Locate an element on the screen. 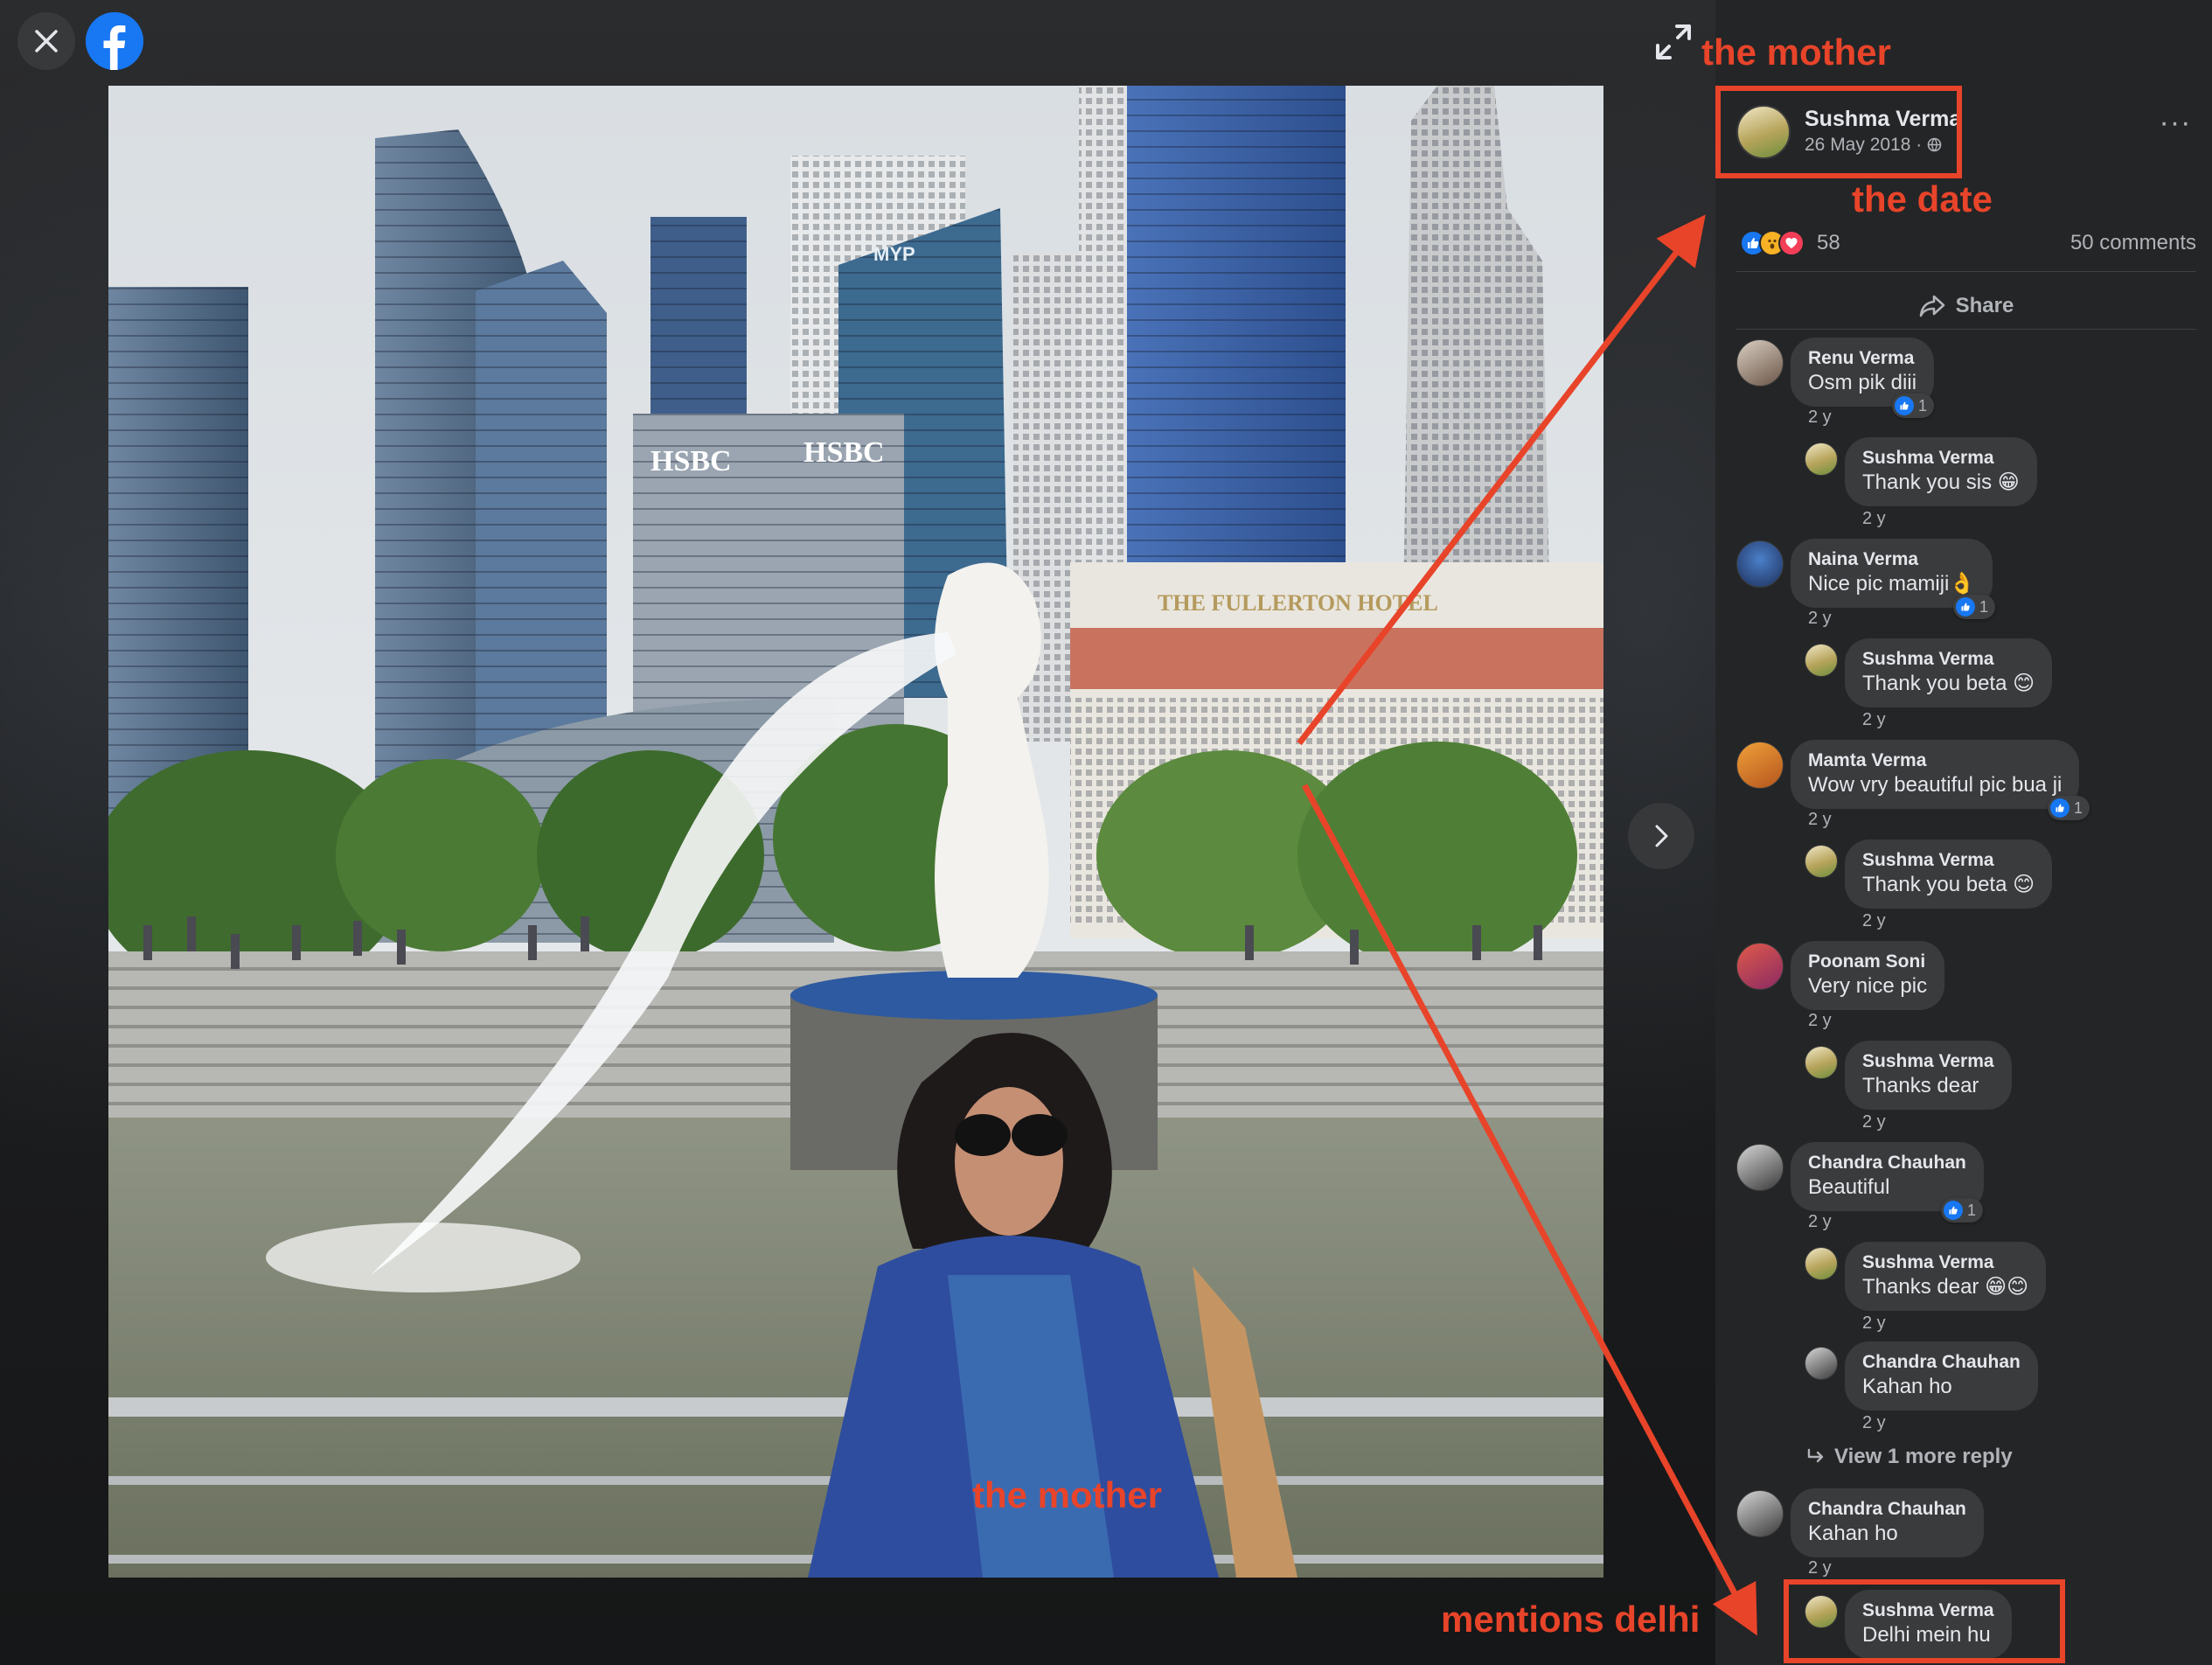 The height and width of the screenshot is (1665, 2212). love-reaction-icon is located at coordinates (1791, 243).